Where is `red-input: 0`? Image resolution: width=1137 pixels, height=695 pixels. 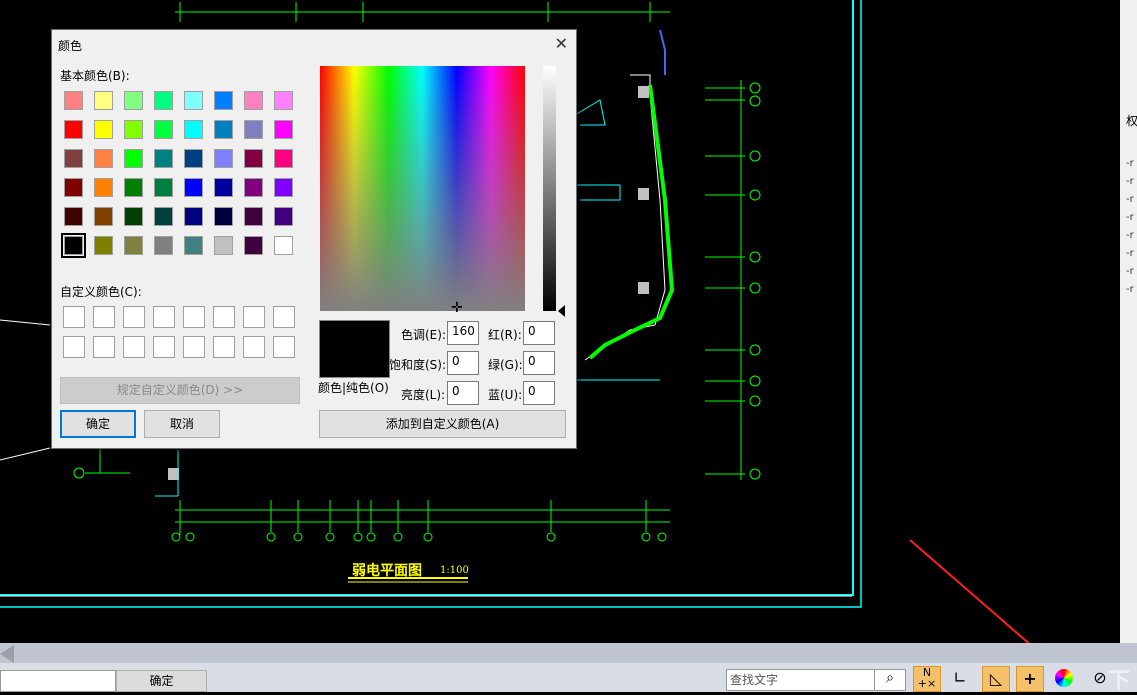 red-input: 0 is located at coordinates (539, 333).